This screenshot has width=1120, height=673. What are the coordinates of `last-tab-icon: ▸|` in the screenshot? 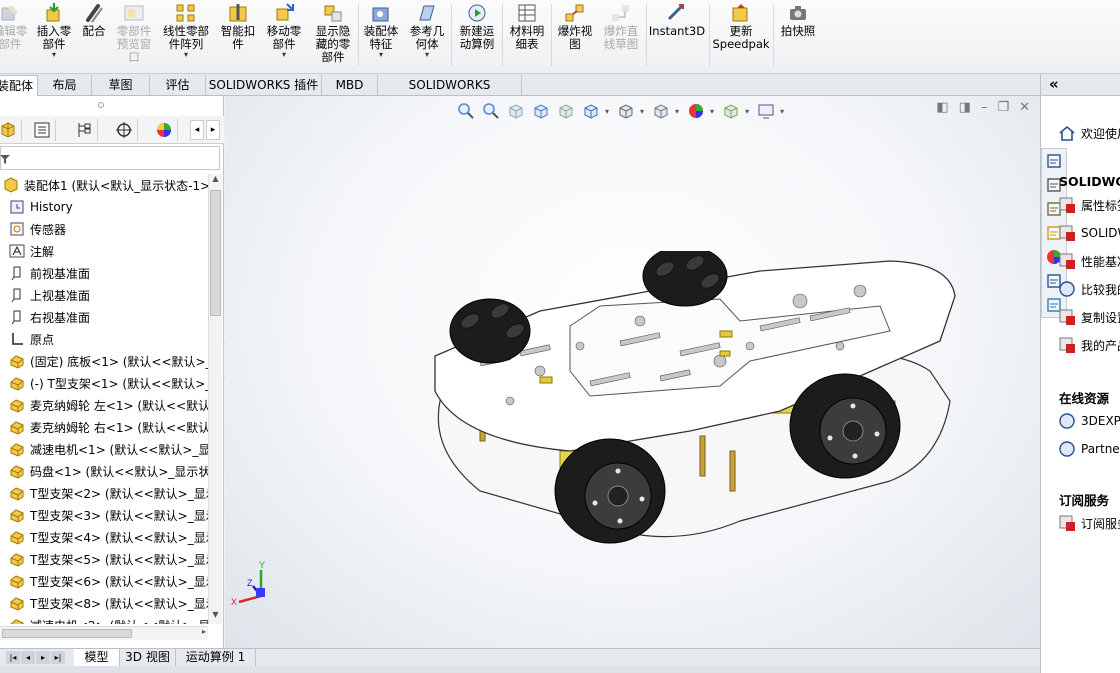 It's located at (58, 657).